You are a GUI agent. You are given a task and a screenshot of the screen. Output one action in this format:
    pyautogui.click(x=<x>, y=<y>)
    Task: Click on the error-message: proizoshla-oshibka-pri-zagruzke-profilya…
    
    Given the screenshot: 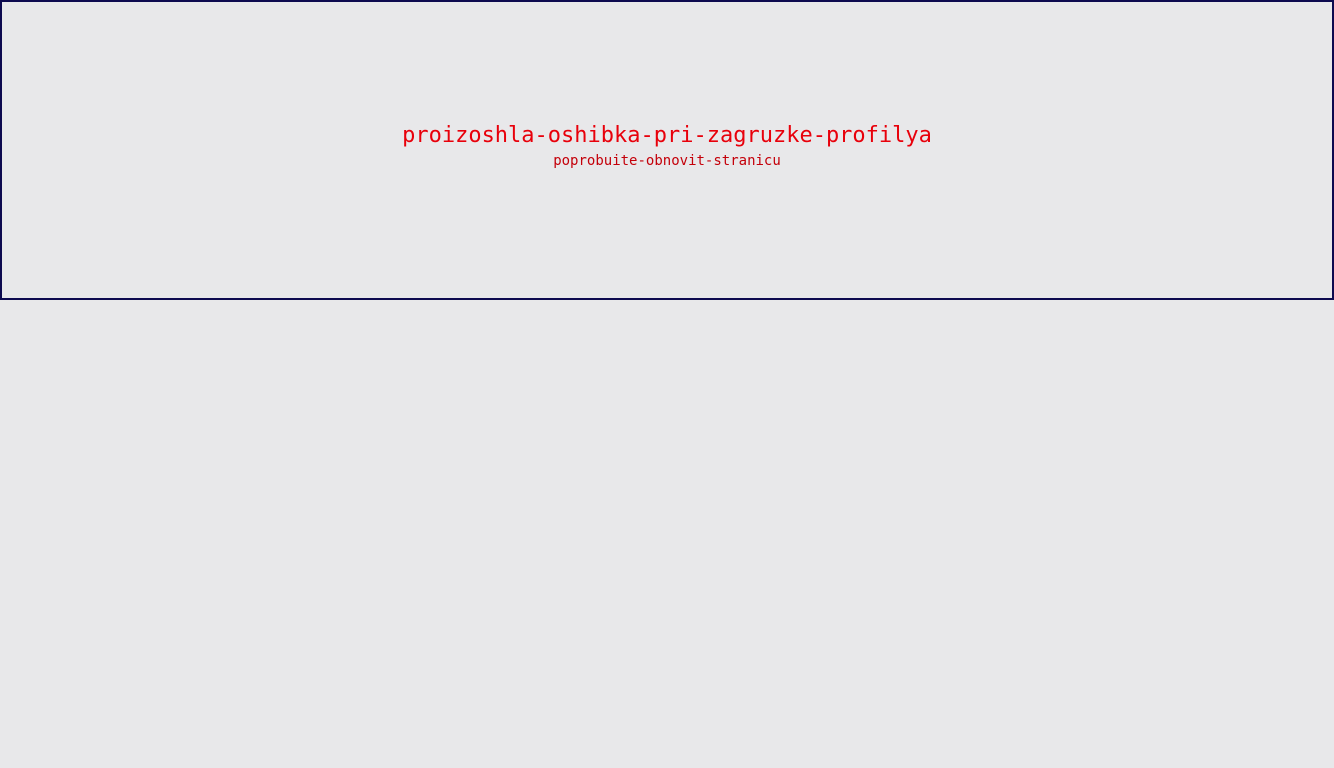 What is the action you would take?
    pyautogui.click(x=667, y=146)
    